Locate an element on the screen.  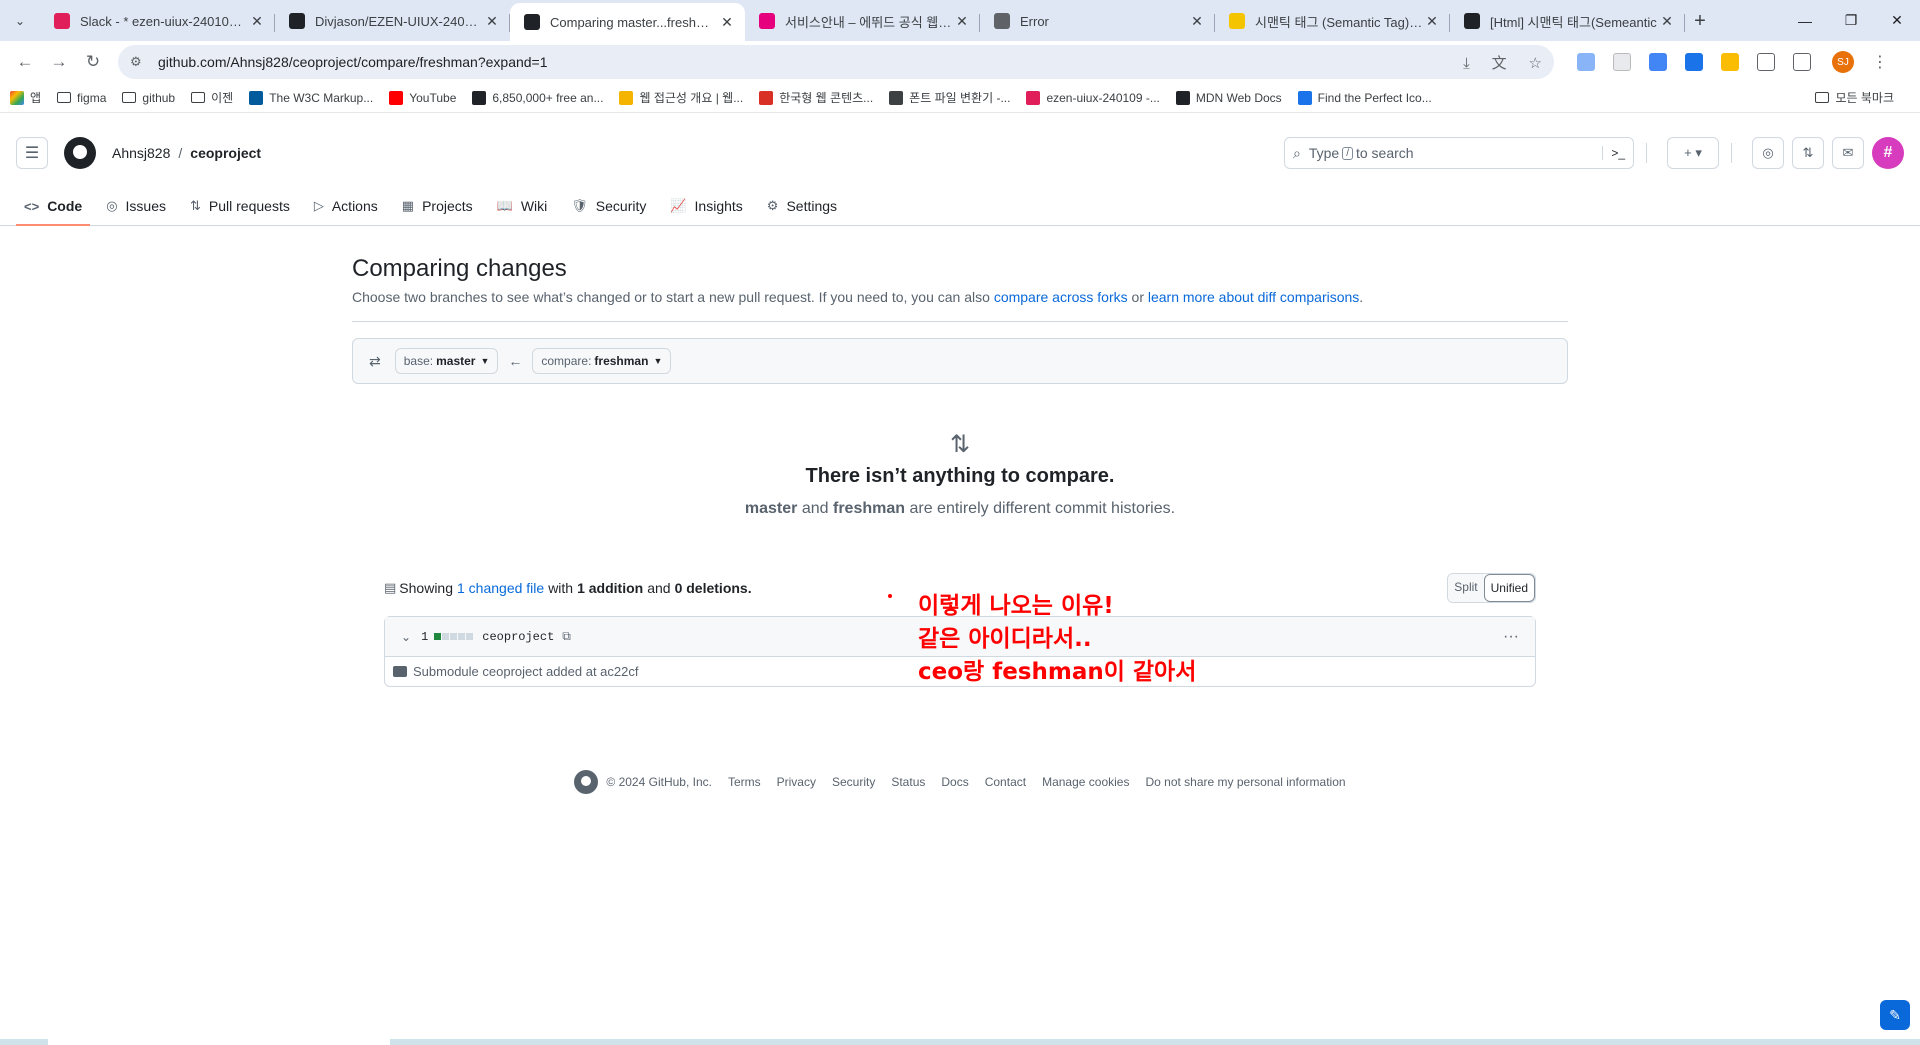
minimize-icon: — is located at coordinates (1805, 21).